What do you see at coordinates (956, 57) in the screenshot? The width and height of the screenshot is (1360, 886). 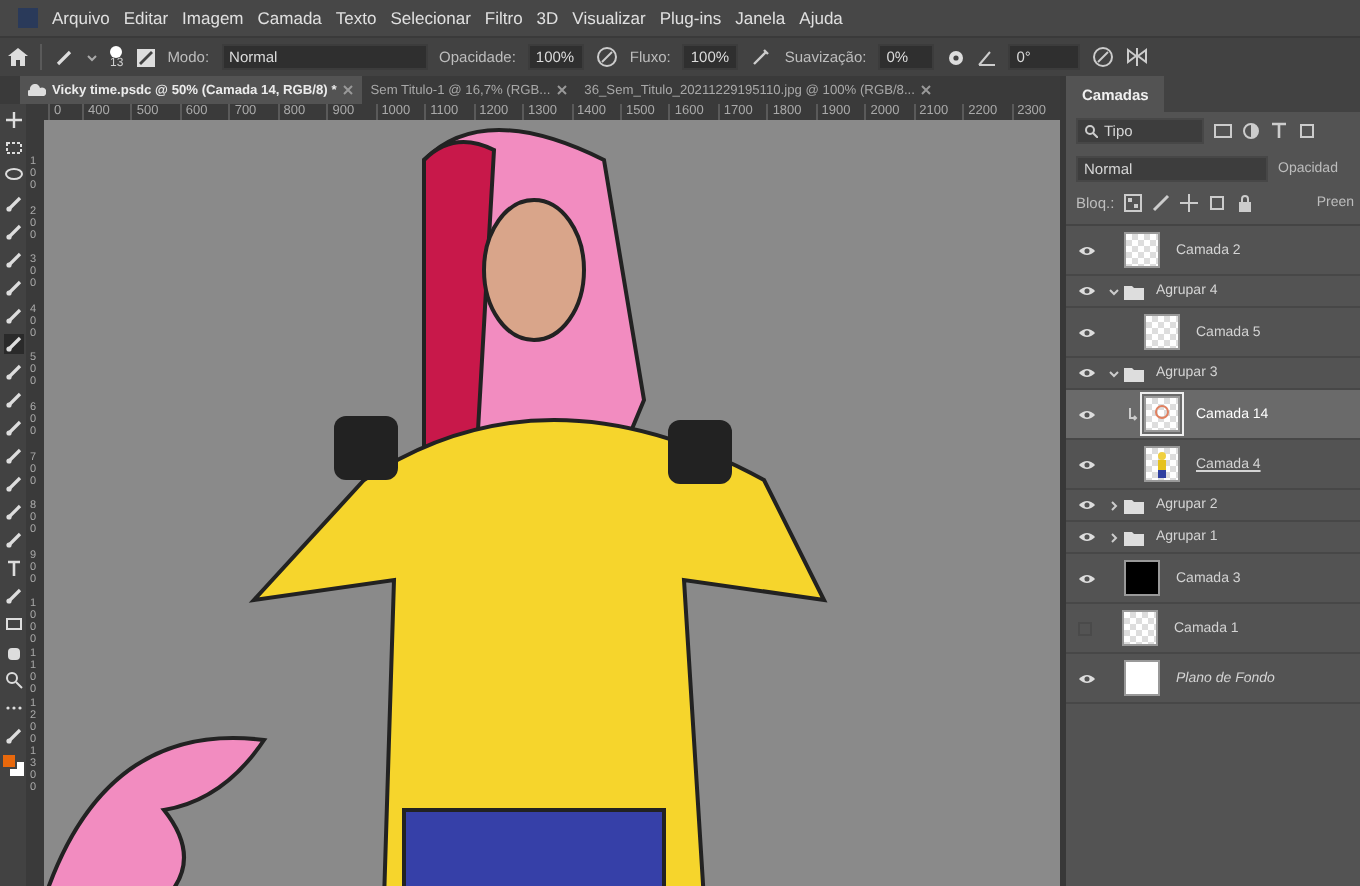 I see `settings-icon` at bounding box center [956, 57].